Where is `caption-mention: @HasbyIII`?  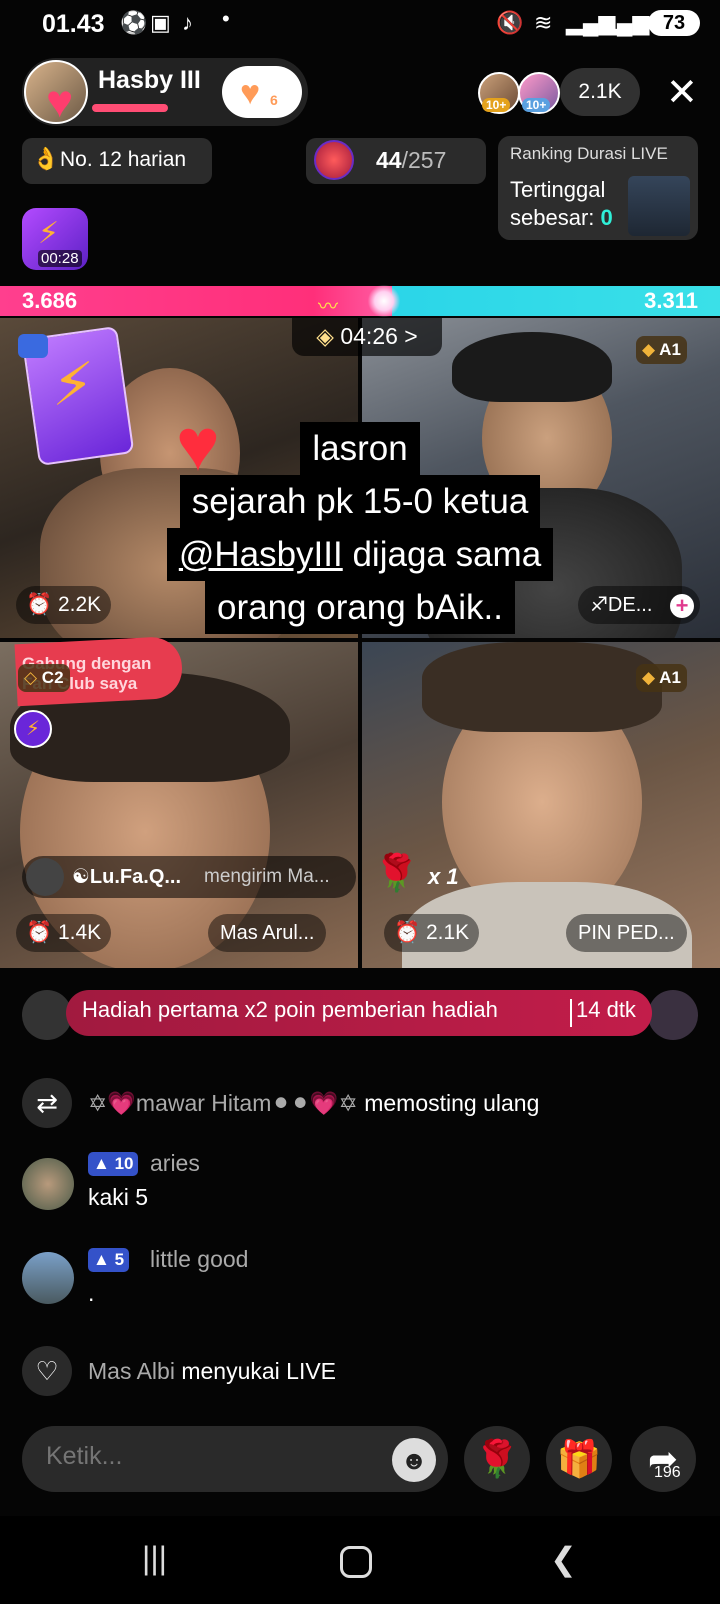 caption-mention: @HasbyIII is located at coordinates (261, 554).